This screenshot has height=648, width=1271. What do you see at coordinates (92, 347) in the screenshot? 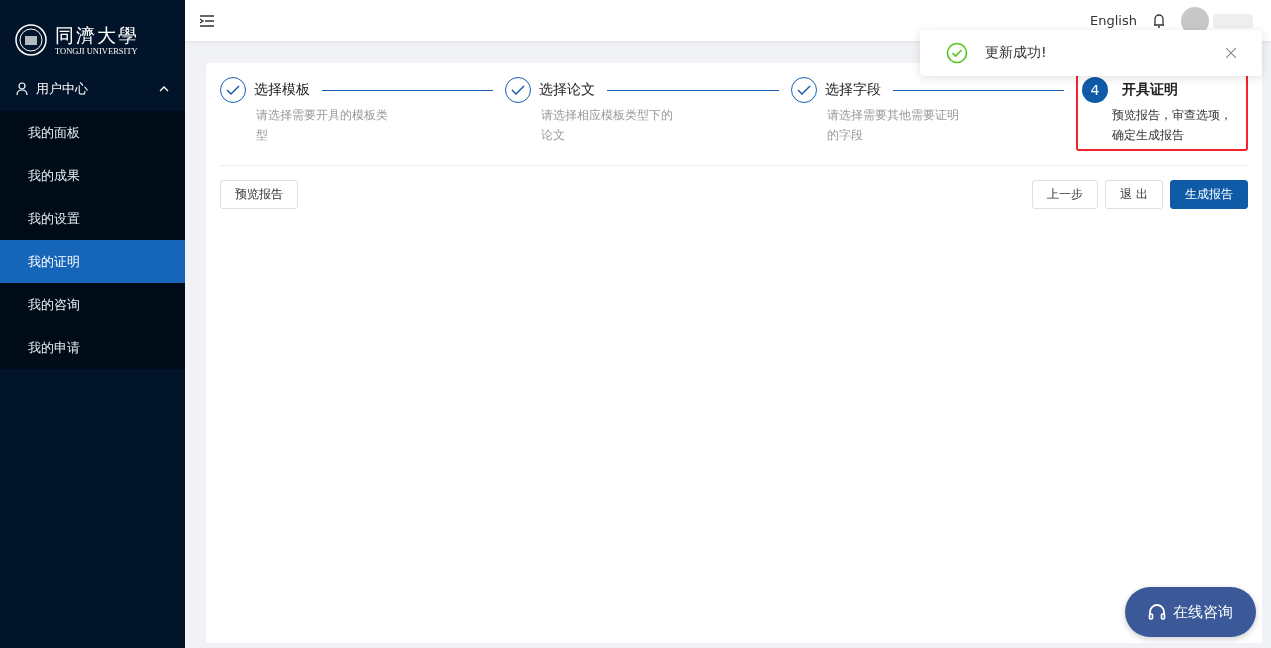
I see `sidebar-item: 我的申请` at bounding box center [92, 347].